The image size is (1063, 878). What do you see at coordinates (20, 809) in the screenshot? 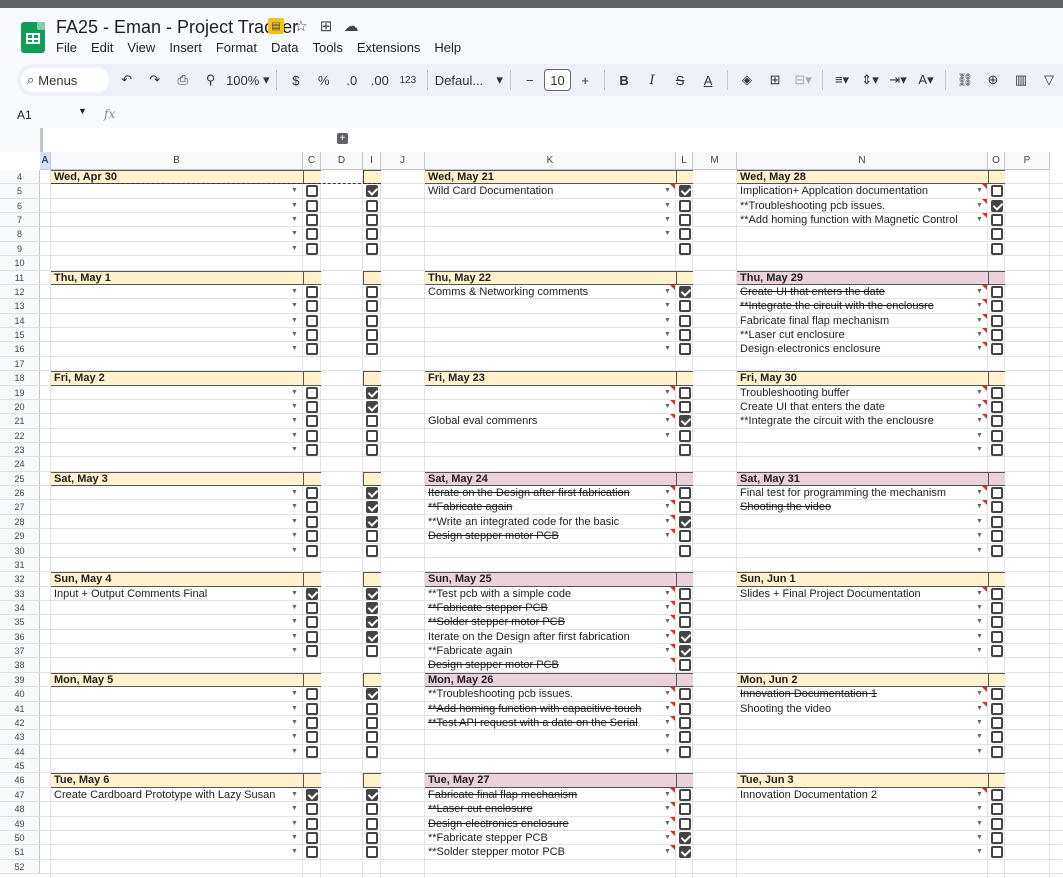
I see `row-header: 48` at bounding box center [20, 809].